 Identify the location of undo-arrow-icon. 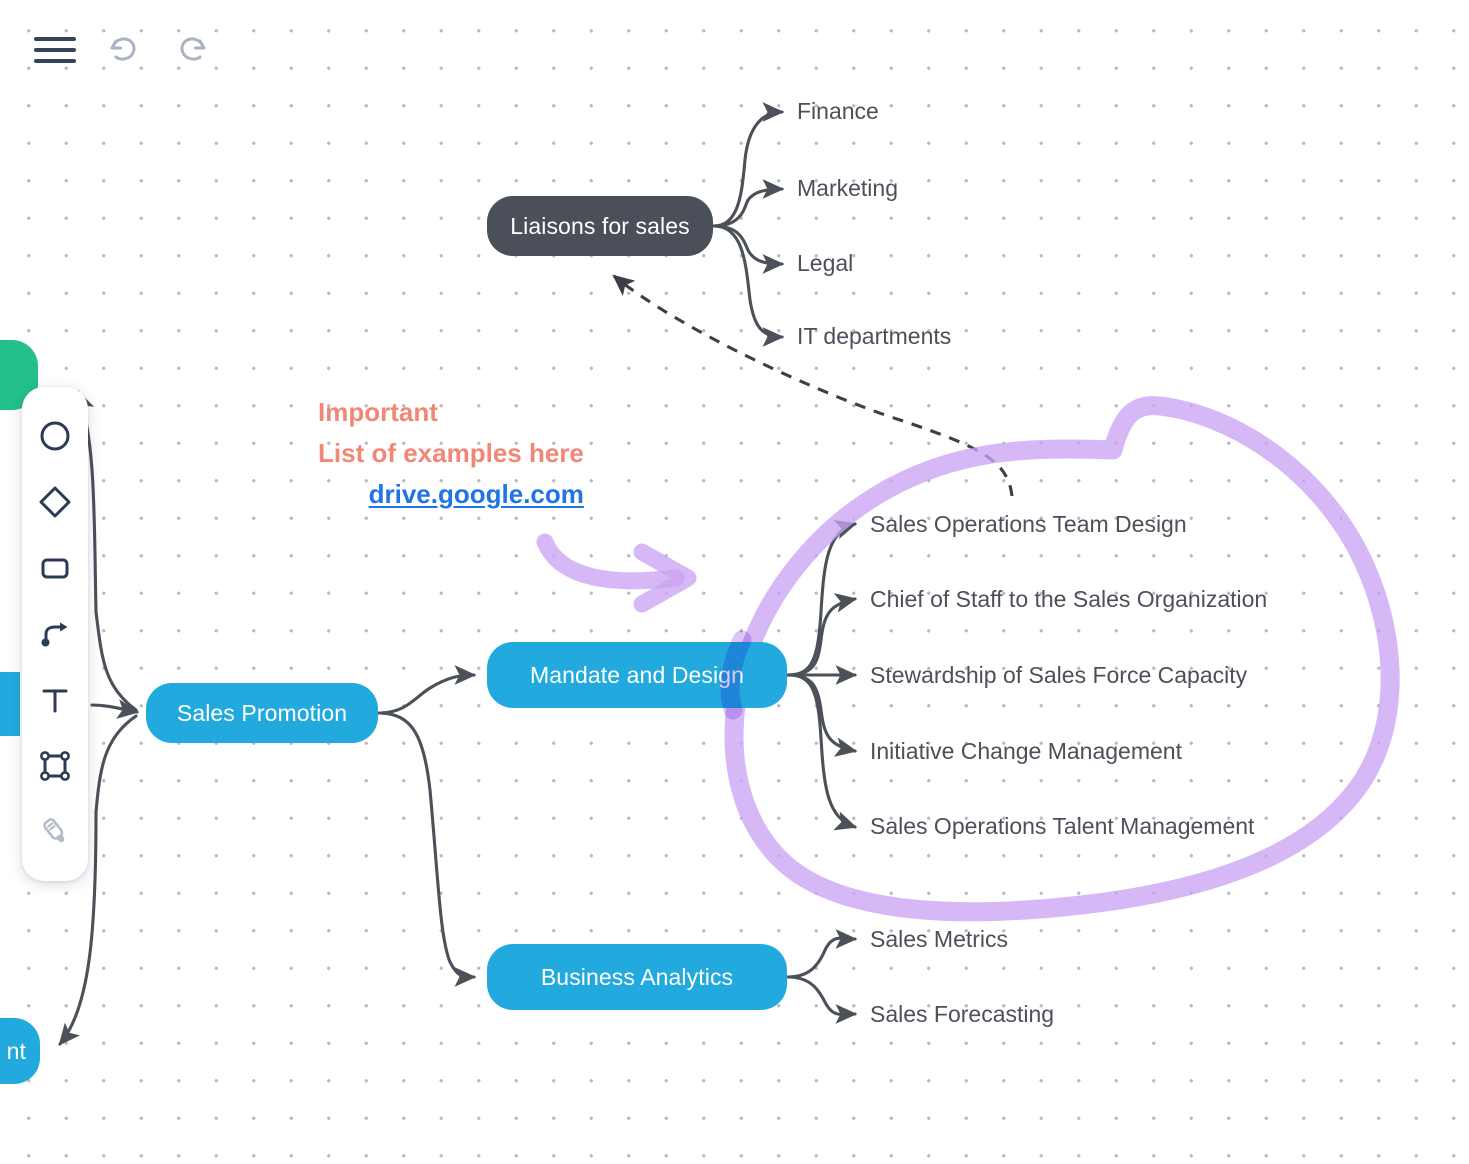
(124, 50).